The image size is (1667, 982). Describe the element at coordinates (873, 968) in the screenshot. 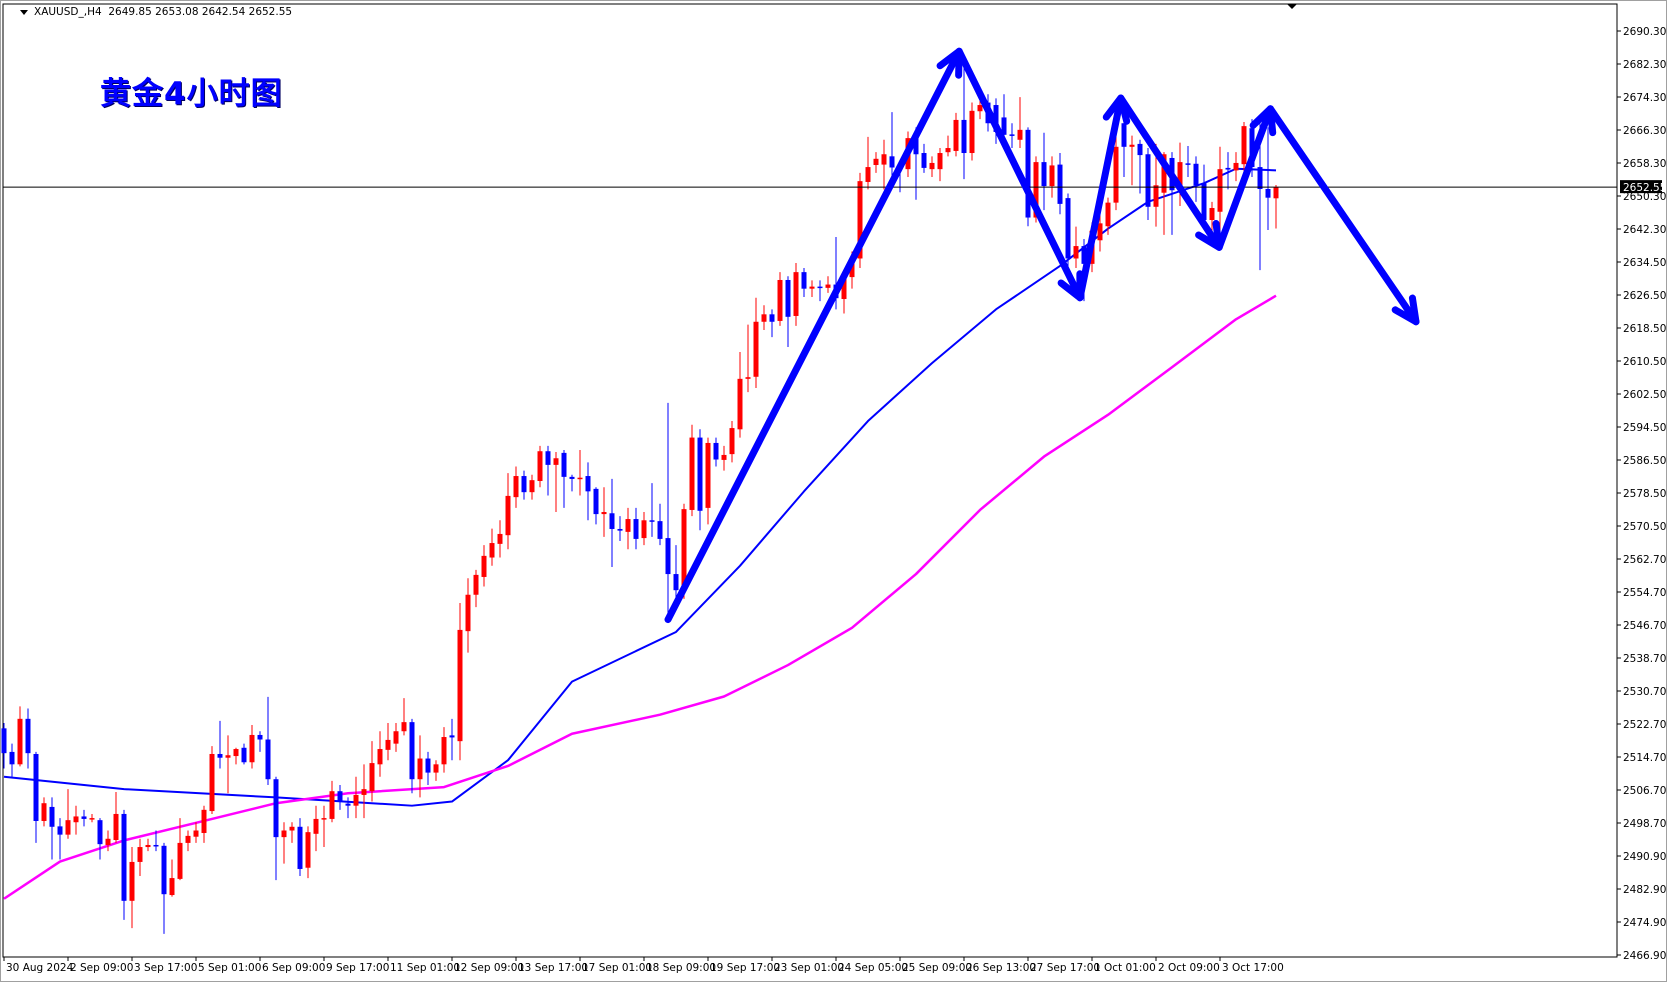

I see `time-tick-label: 24 Sep 05:00` at that location.